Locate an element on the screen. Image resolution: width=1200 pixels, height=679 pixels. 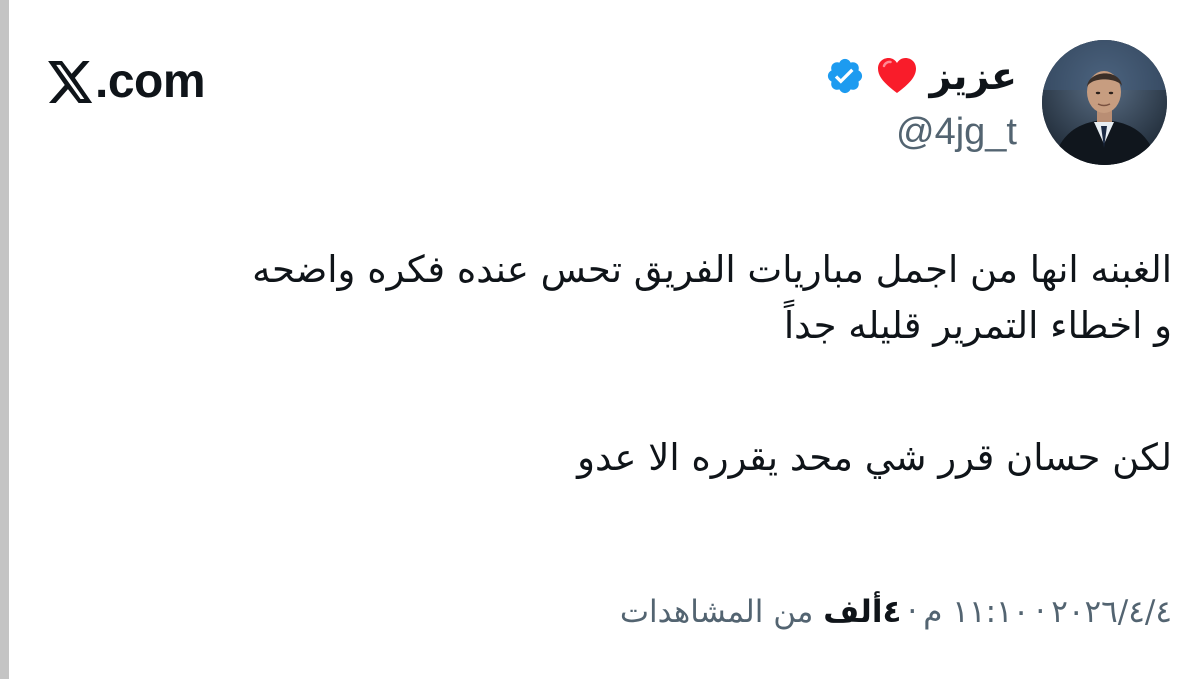
tweet-time: ١١:١٠ م is located at coordinates (976, 612).